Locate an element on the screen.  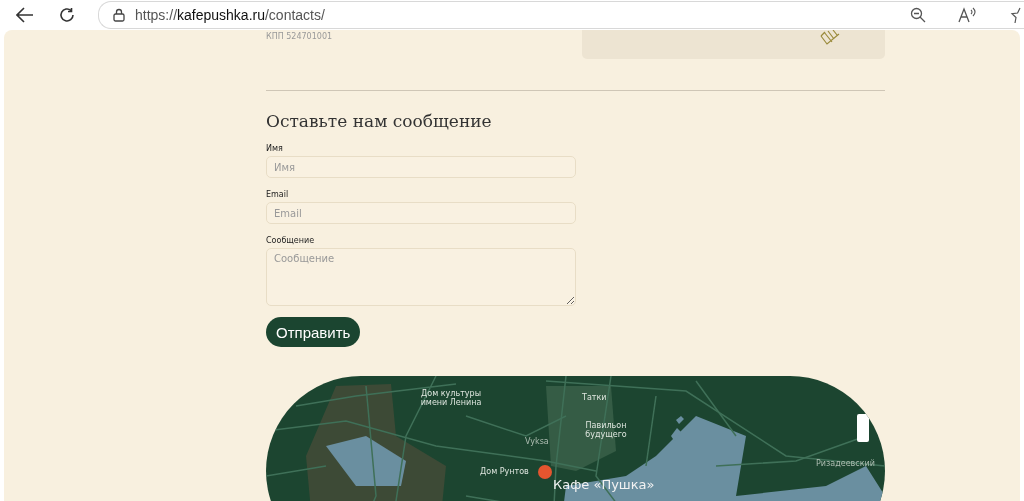
map-label: Дом культуры имени Ленина is located at coordinates (451, 399).